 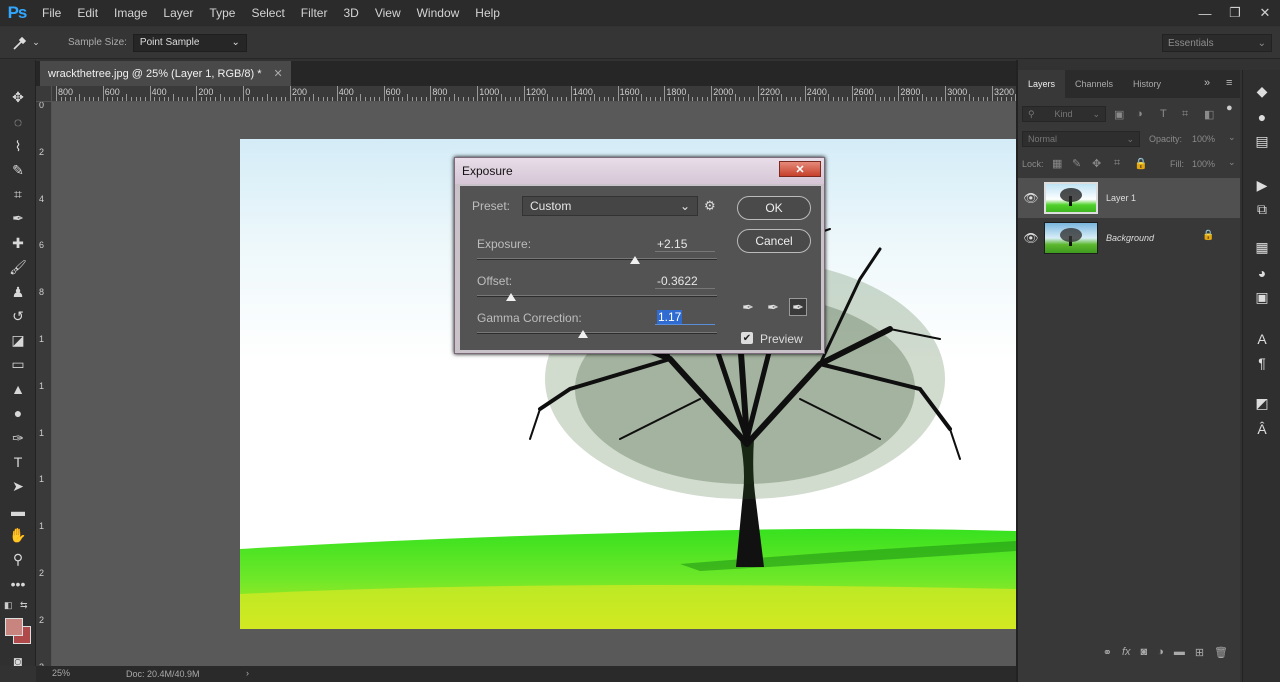 What do you see at coordinates (388, 13) in the screenshot?
I see `menu-view: View` at bounding box center [388, 13].